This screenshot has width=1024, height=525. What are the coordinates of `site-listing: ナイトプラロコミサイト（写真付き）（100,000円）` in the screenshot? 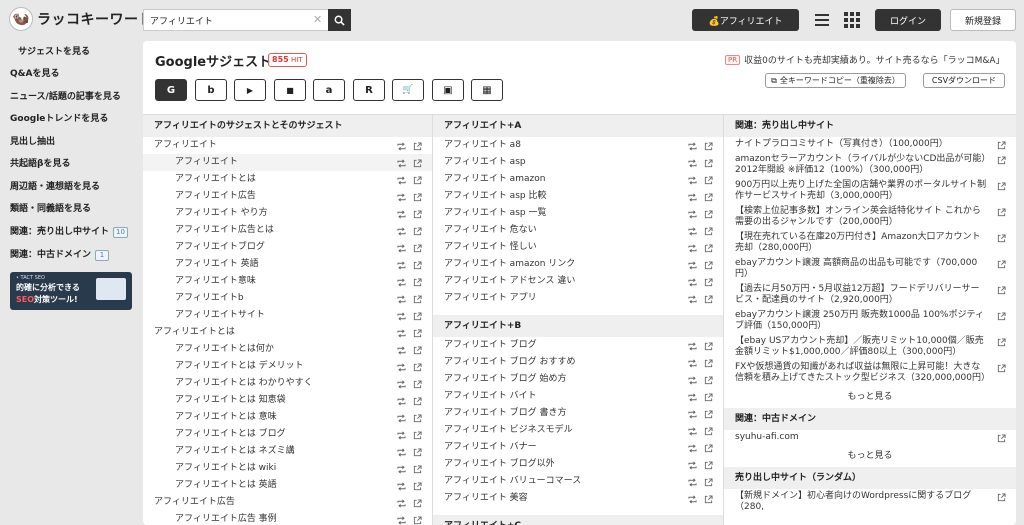 It's located at (870, 144).